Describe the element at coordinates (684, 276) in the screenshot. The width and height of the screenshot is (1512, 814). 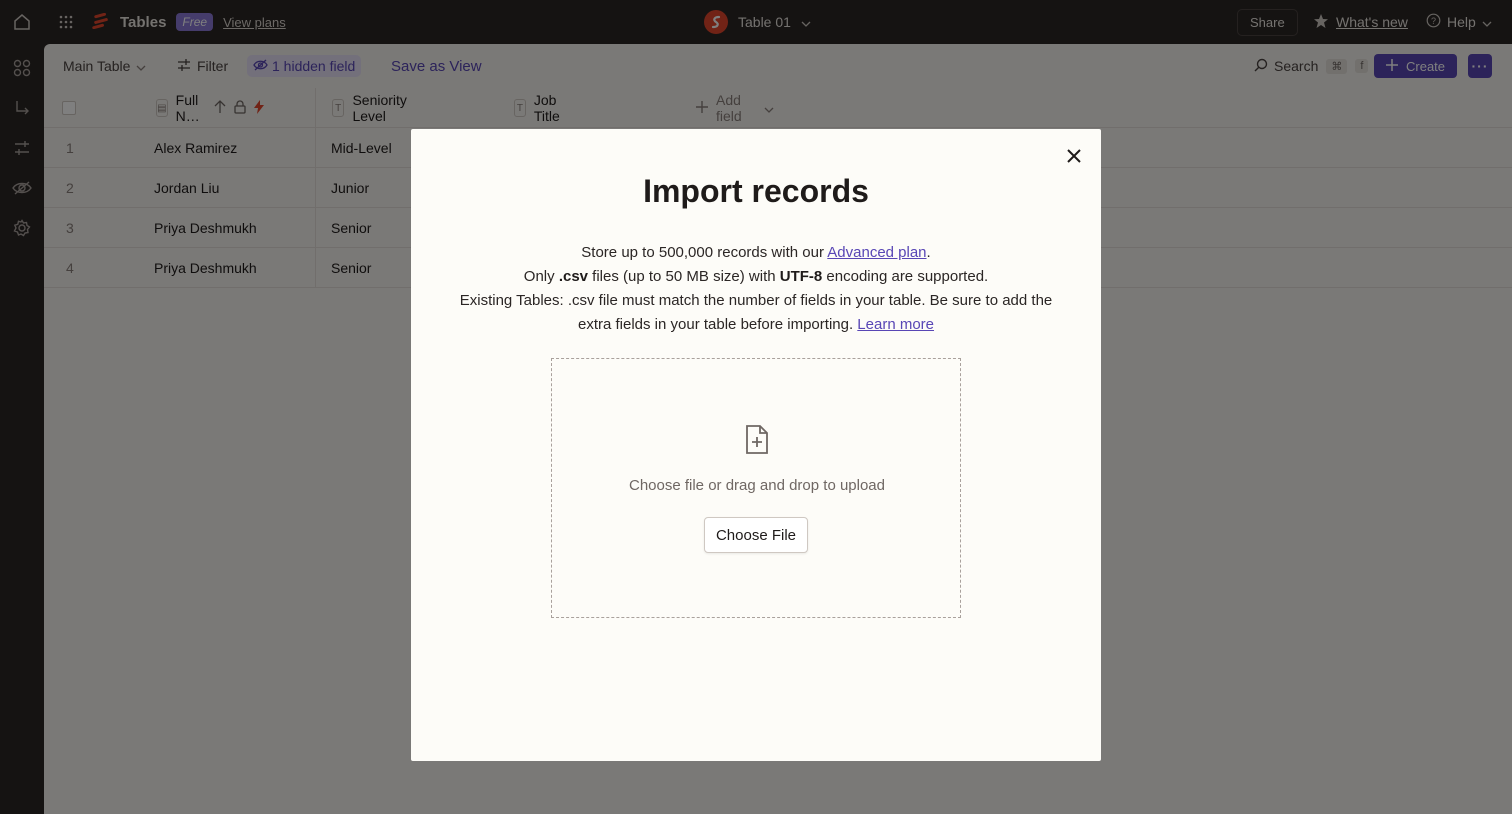
I see `description-text: files (up to 50 MB size) with` at that location.